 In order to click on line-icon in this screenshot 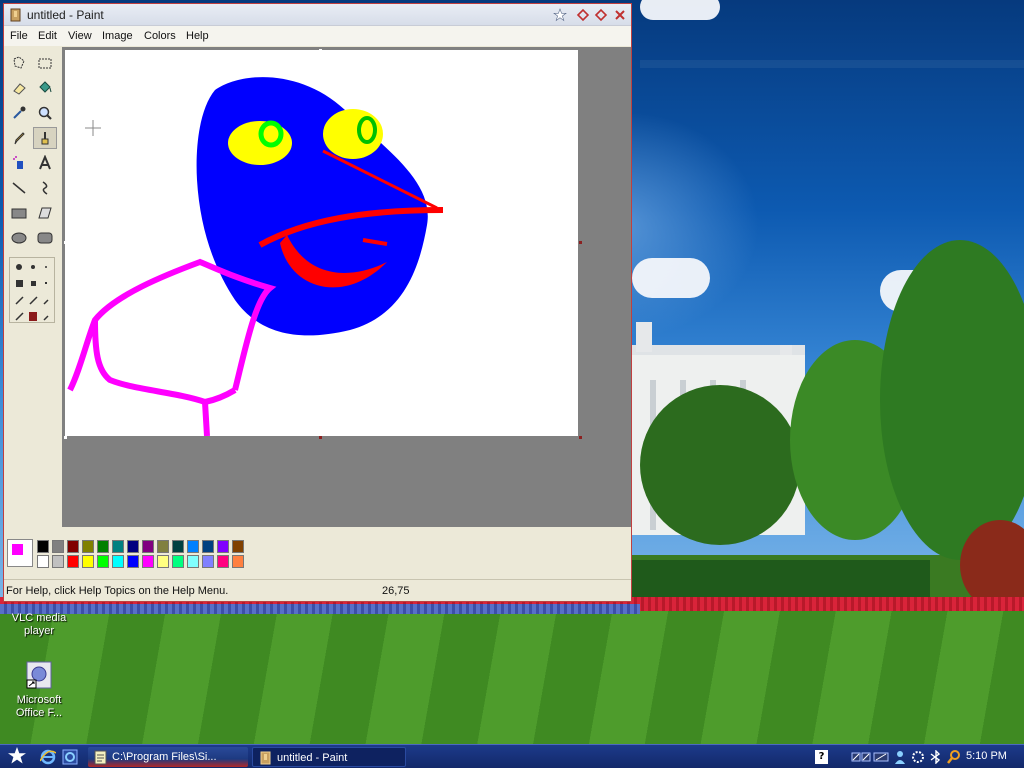, I will do `click(19, 188)`.